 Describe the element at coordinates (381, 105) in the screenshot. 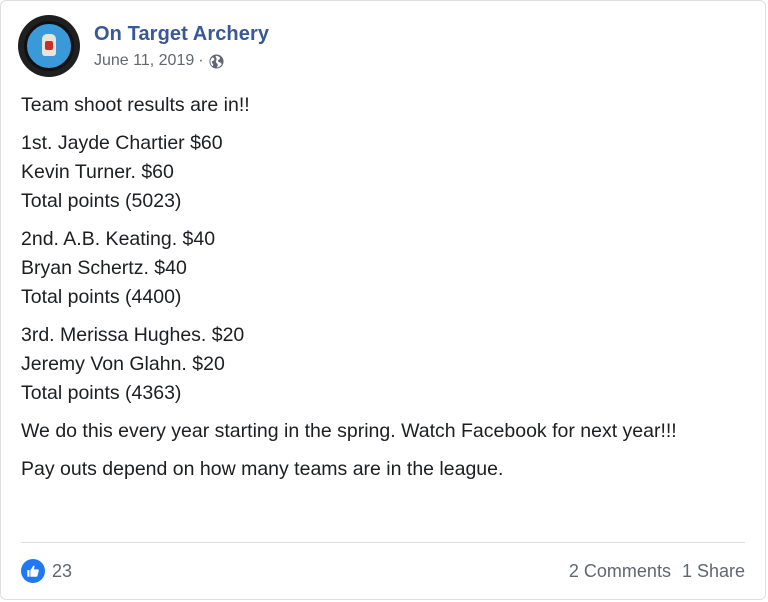

I see `post-paragraph: Team shoot results are in!!` at that location.